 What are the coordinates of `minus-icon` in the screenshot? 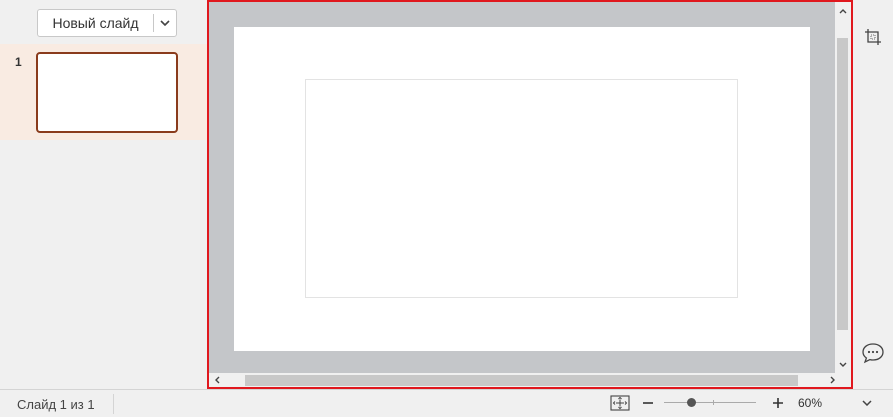 It's located at (648, 403).